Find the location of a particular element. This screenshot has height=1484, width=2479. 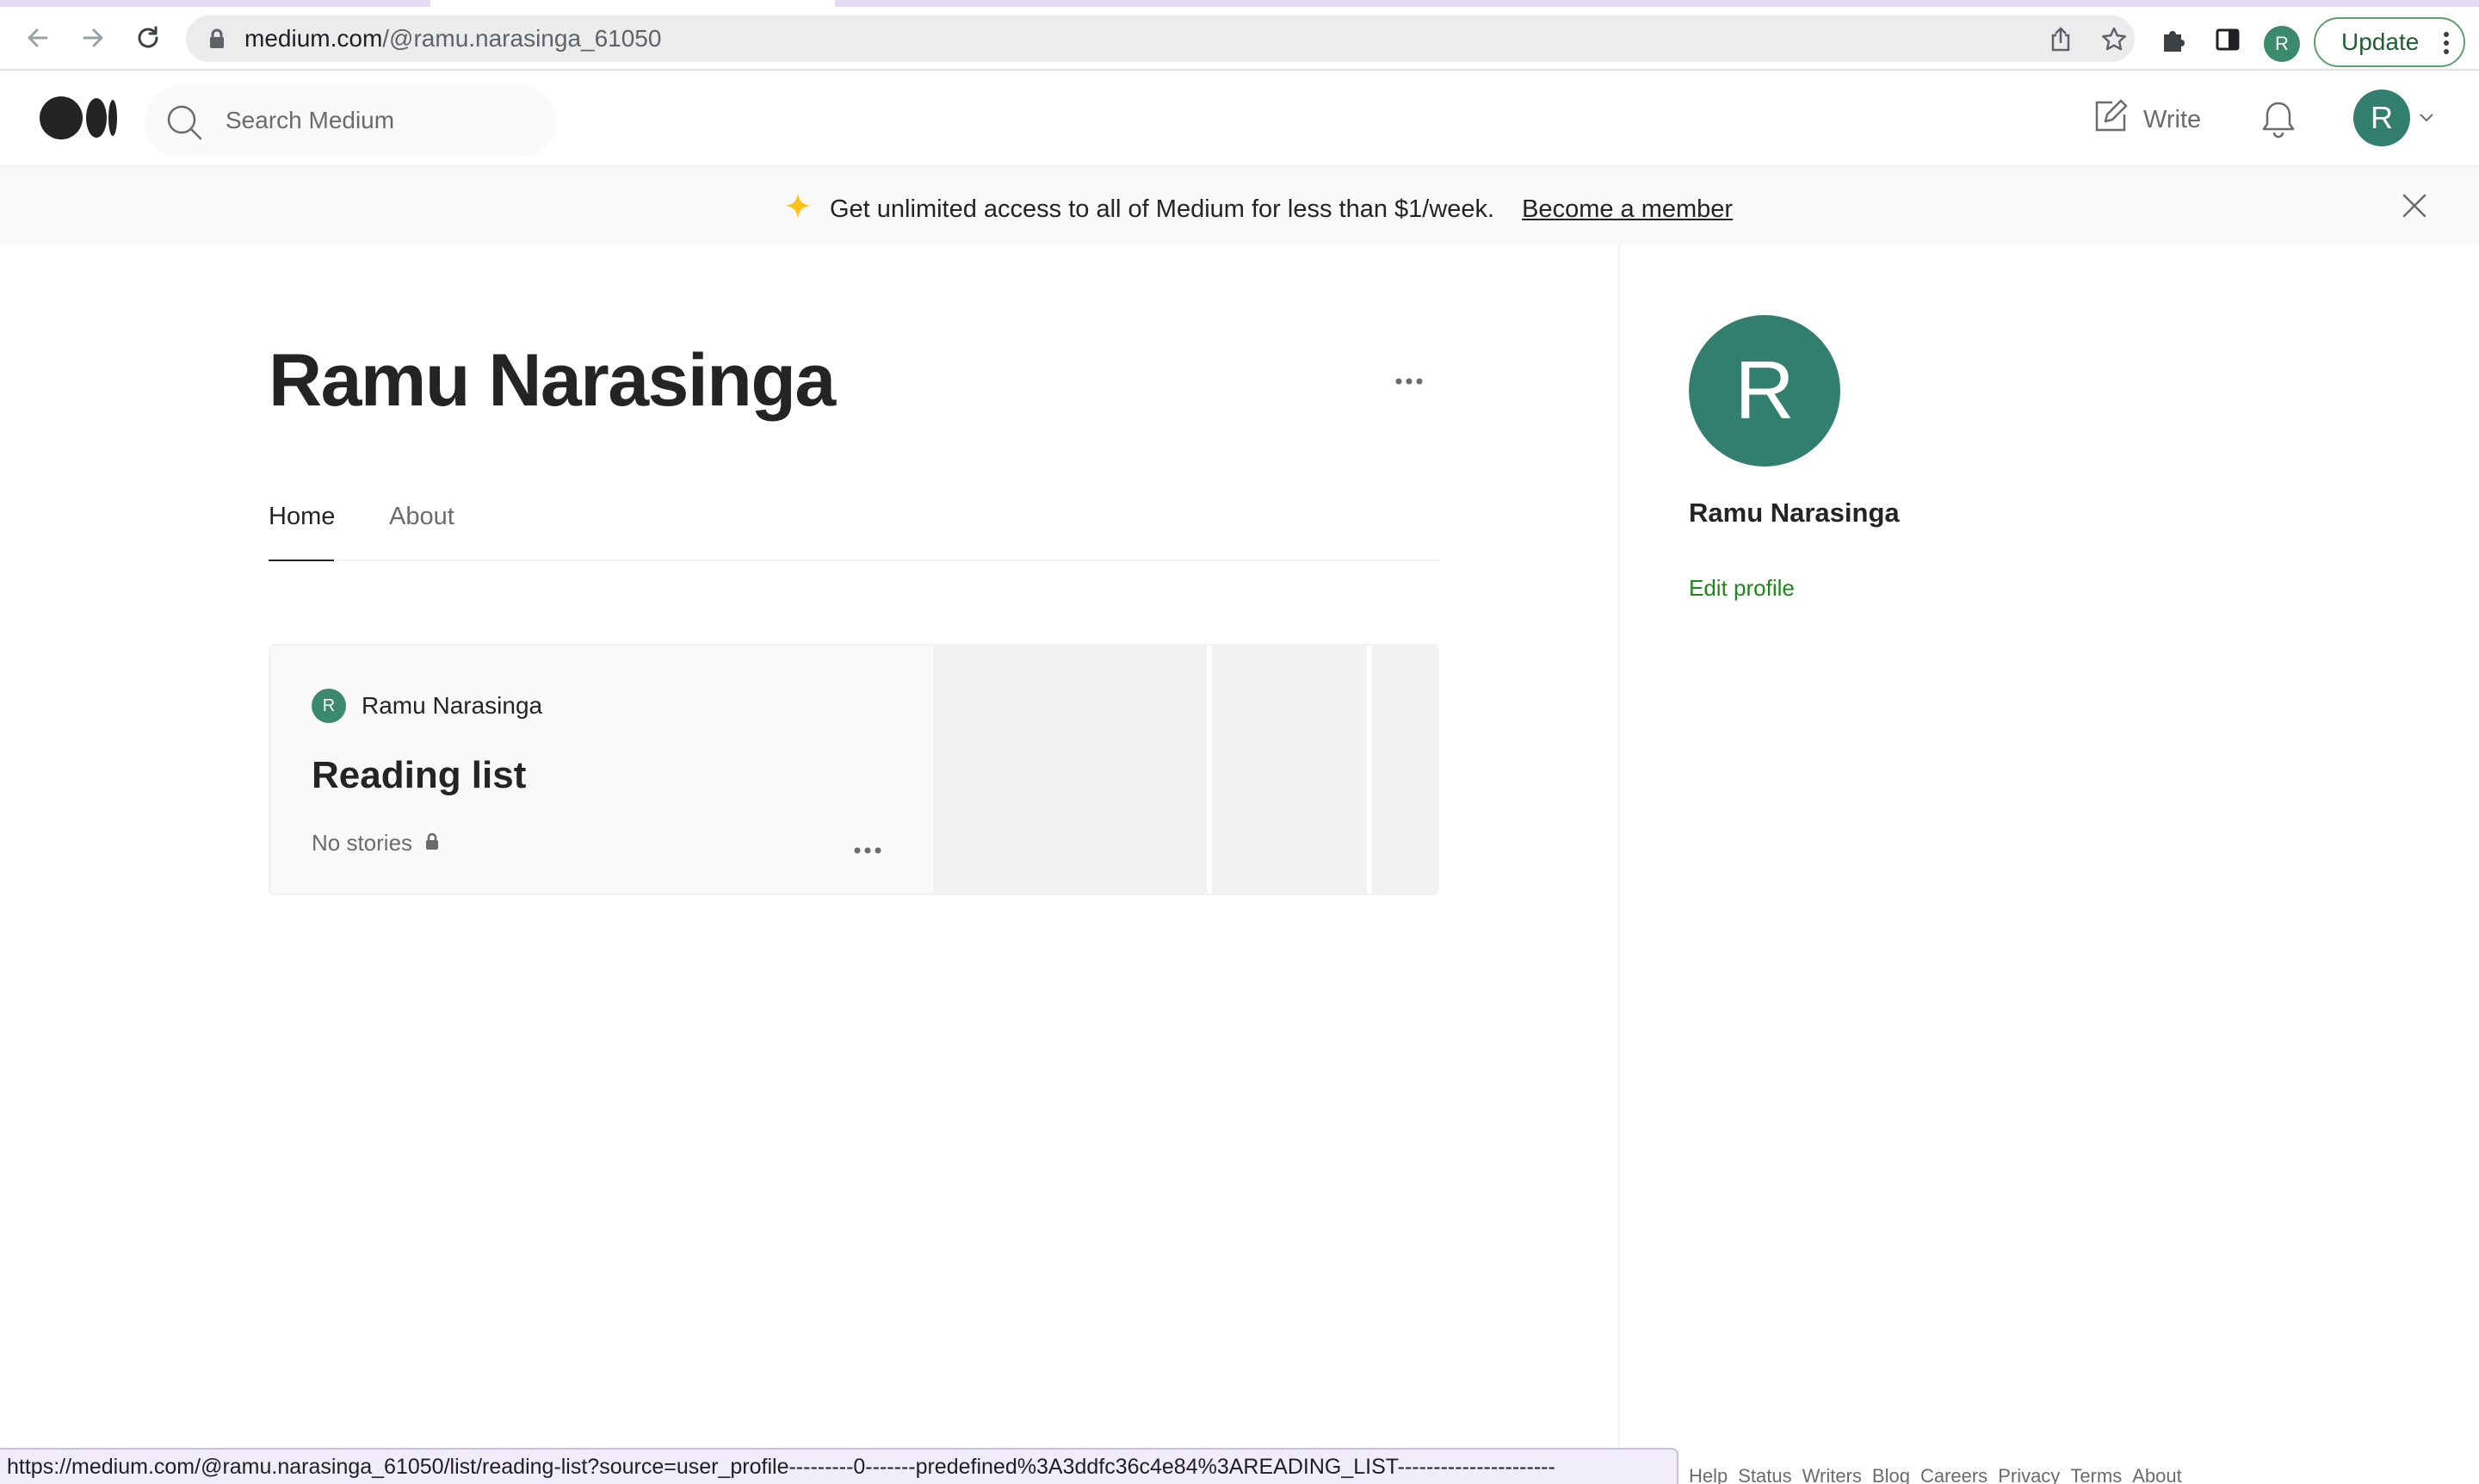

footer-link-careers: Careers is located at coordinates (1954, 1474).